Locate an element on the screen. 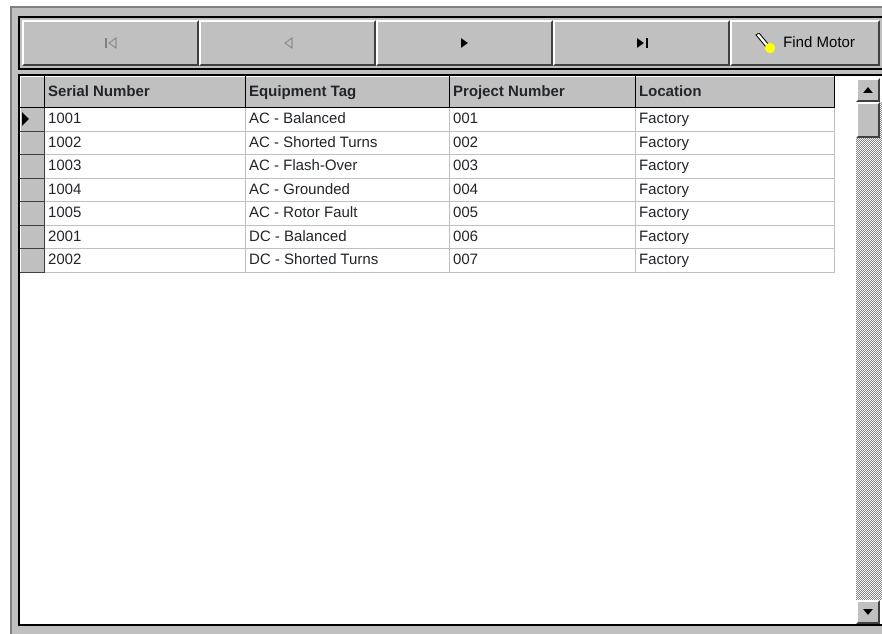 Image resolution: width=882 pixels, height=634 pixels. table-cell: 006 is located at coordinates (543, 236).